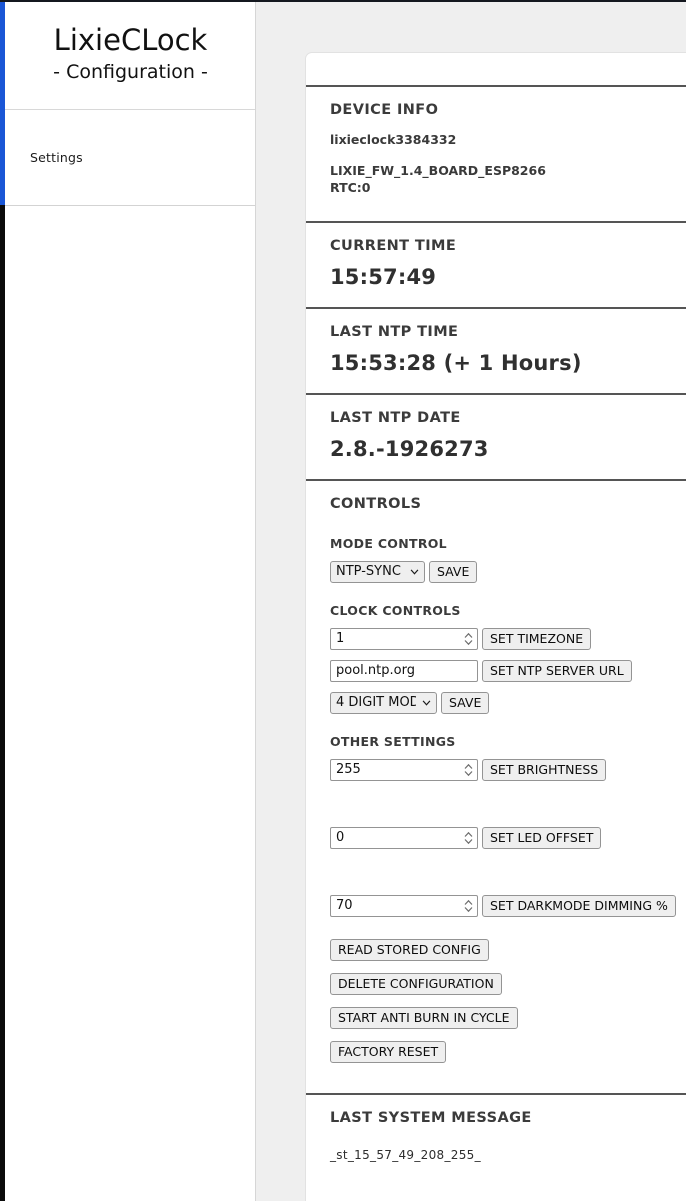 The height and width of the screenshot is (1201, 686). I want to click on timezone-input, so click(404, 638).